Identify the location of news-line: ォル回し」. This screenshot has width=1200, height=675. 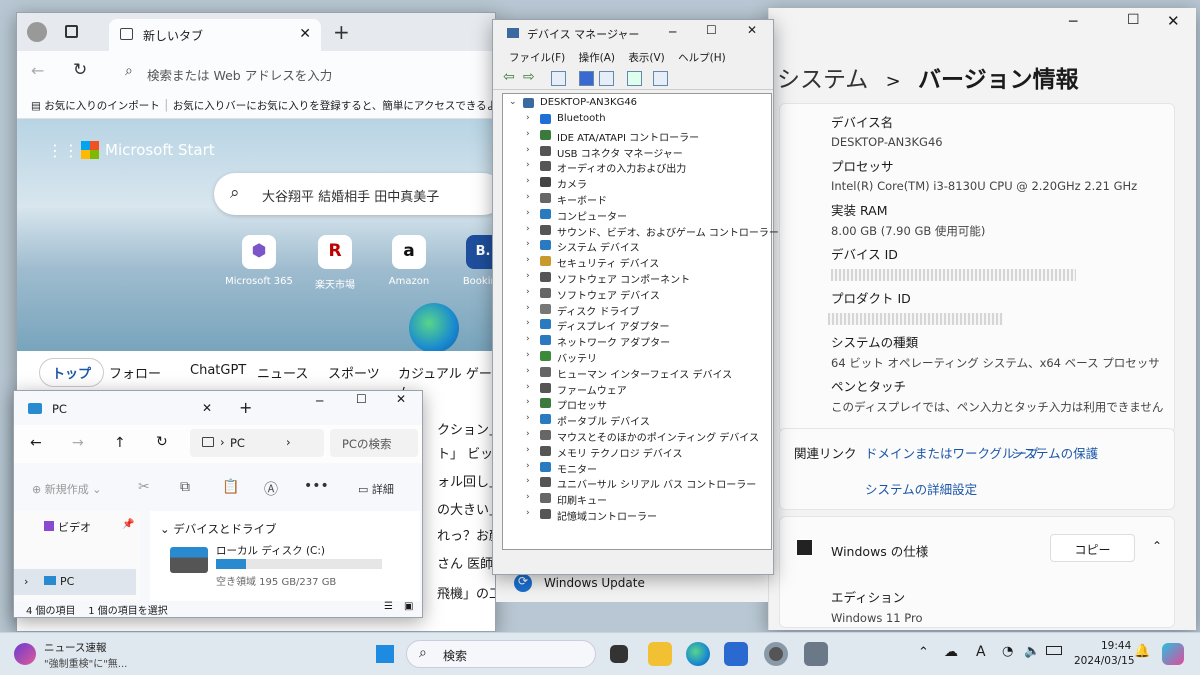
(466, 480).